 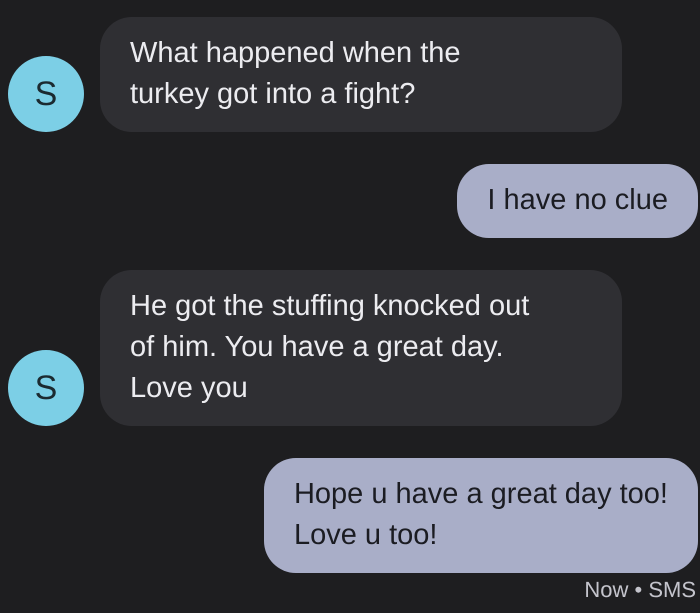 I want to click on incoming-message: What happened when the turkey got into a fight?, so click(x=361, y=74).